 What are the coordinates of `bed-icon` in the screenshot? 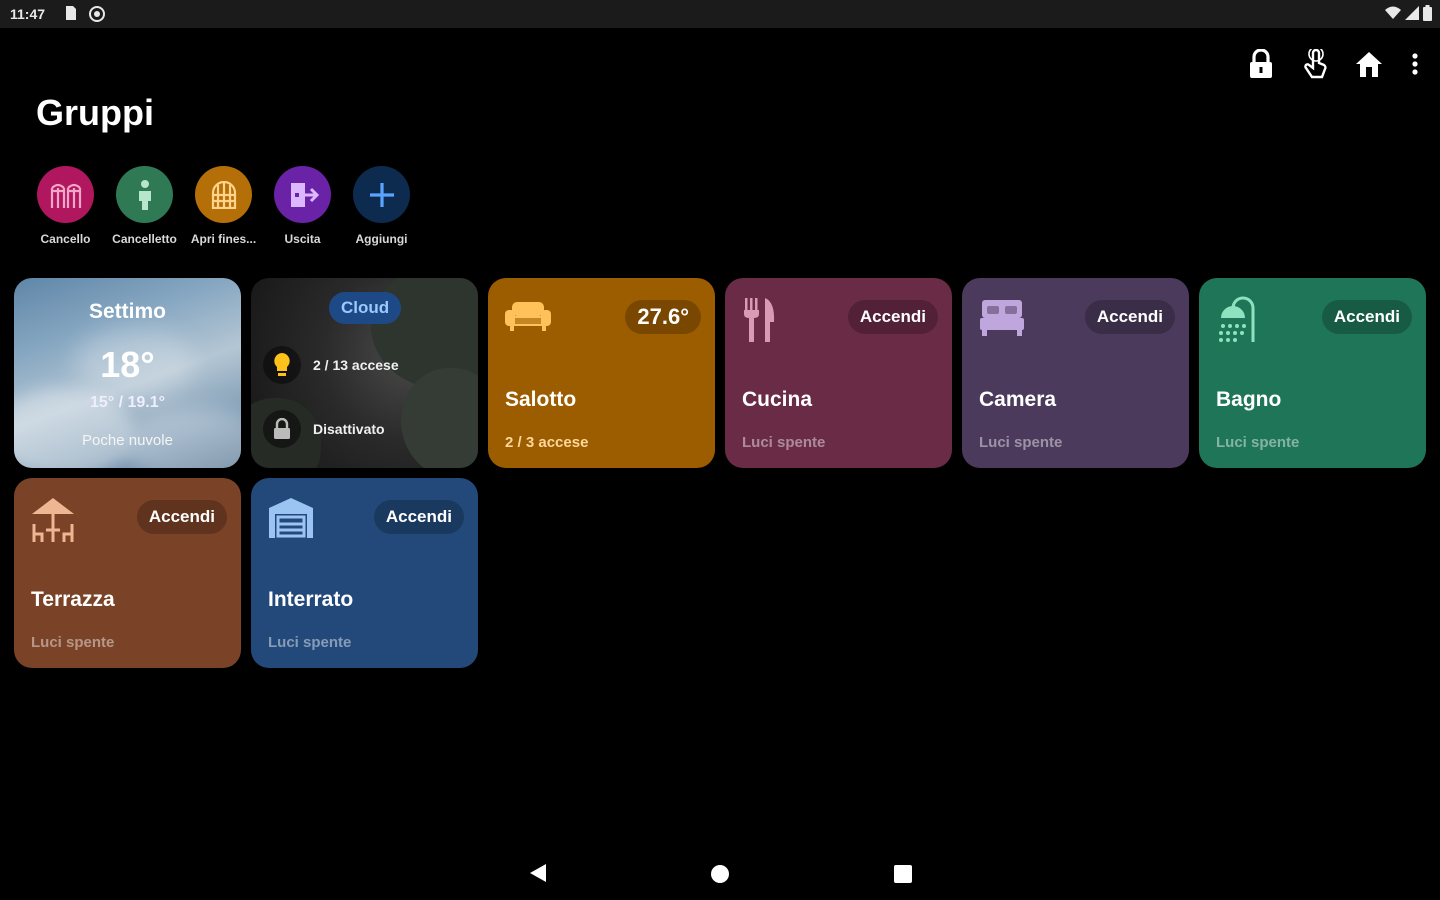 It's located at (1002, 320).